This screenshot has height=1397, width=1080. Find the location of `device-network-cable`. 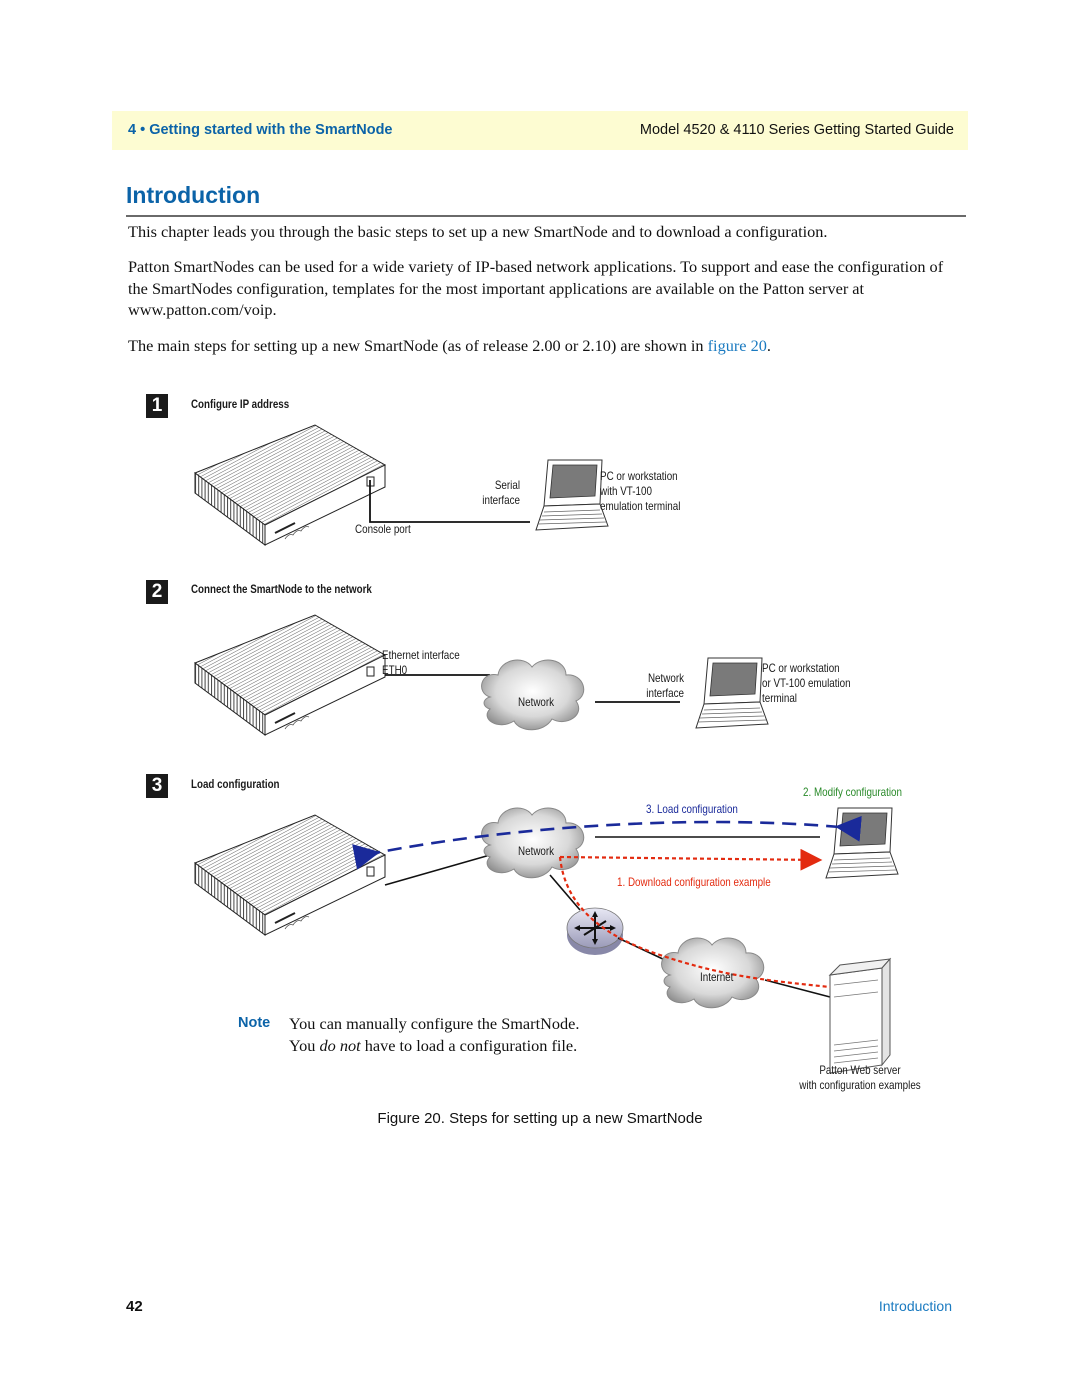

device-network-cable is located at coordinates (437, 870).